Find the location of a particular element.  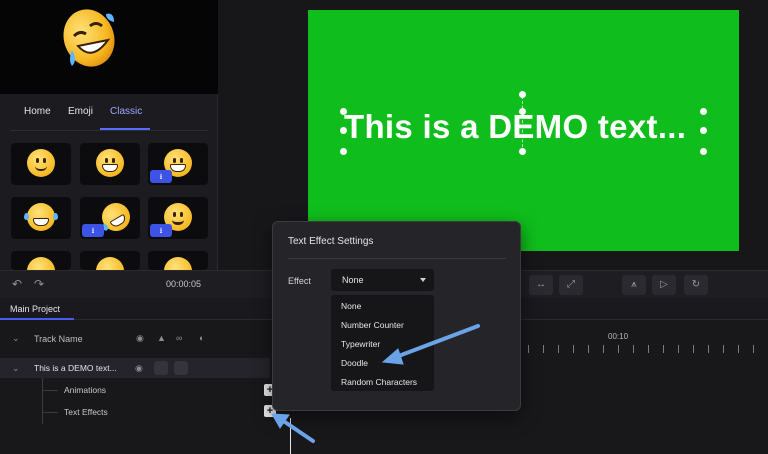

tab-emoji: Emoji is located at coordinates (80, 111).